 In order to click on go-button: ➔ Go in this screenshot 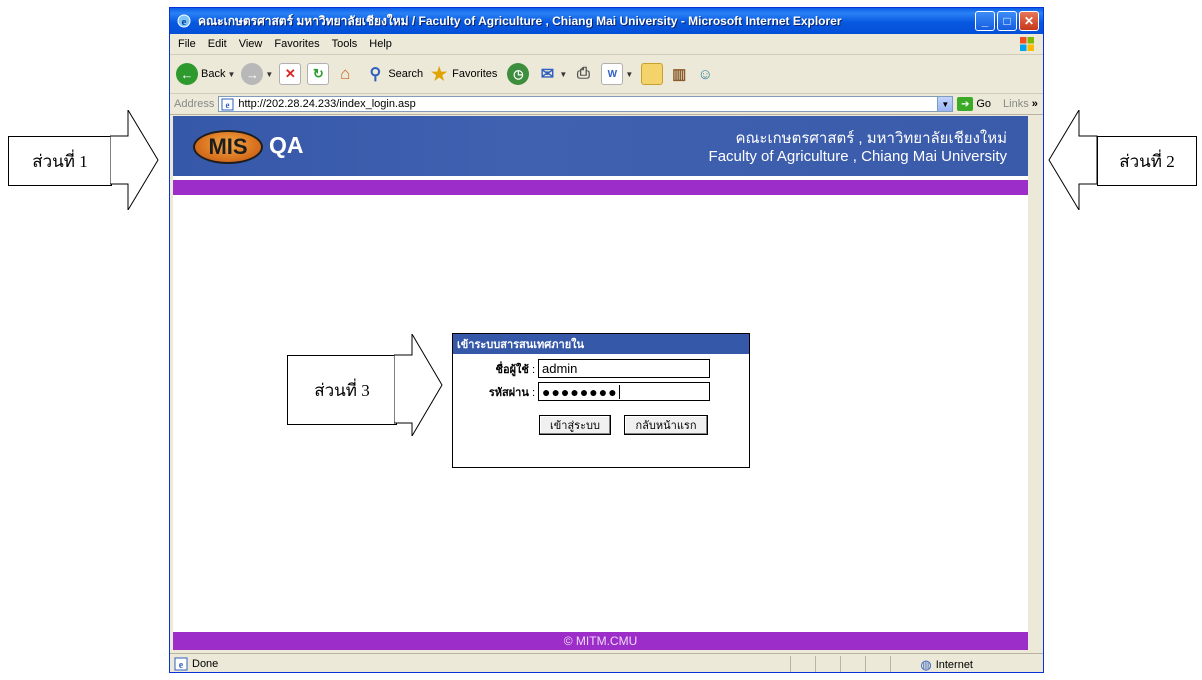, I will do `click(974, 104)`.